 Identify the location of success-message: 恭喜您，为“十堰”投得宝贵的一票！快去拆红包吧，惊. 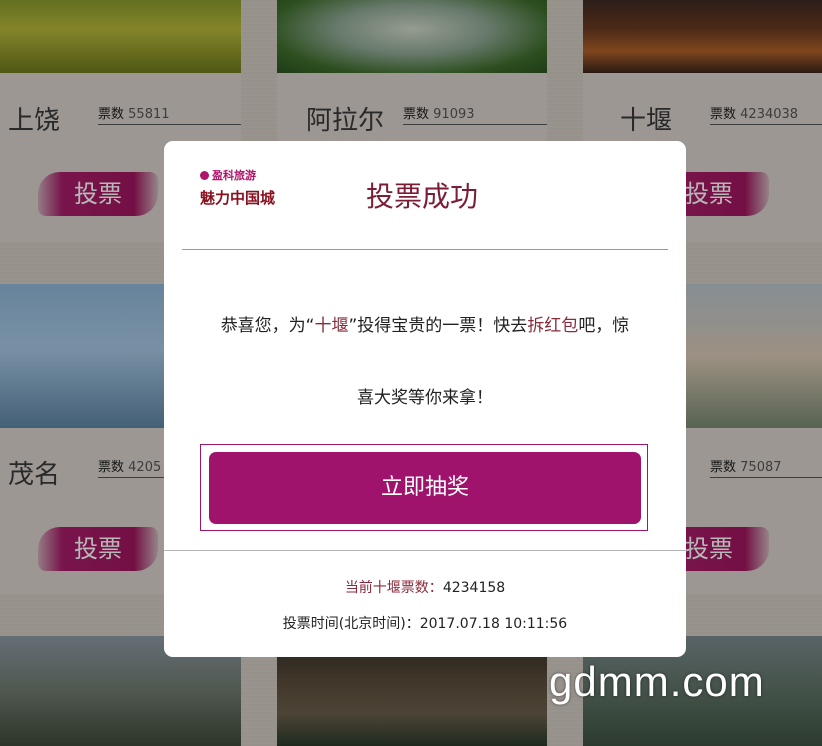
(425, 326).